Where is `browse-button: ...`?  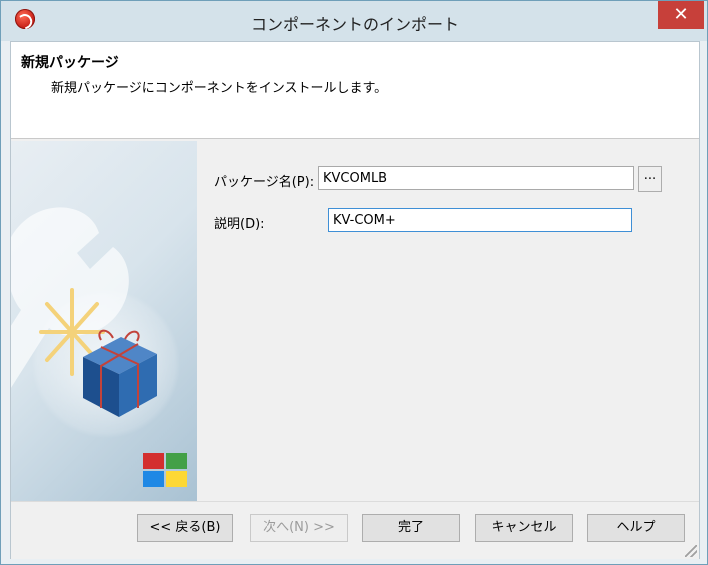
browse-button: ... is located at coordinates (650, 179).